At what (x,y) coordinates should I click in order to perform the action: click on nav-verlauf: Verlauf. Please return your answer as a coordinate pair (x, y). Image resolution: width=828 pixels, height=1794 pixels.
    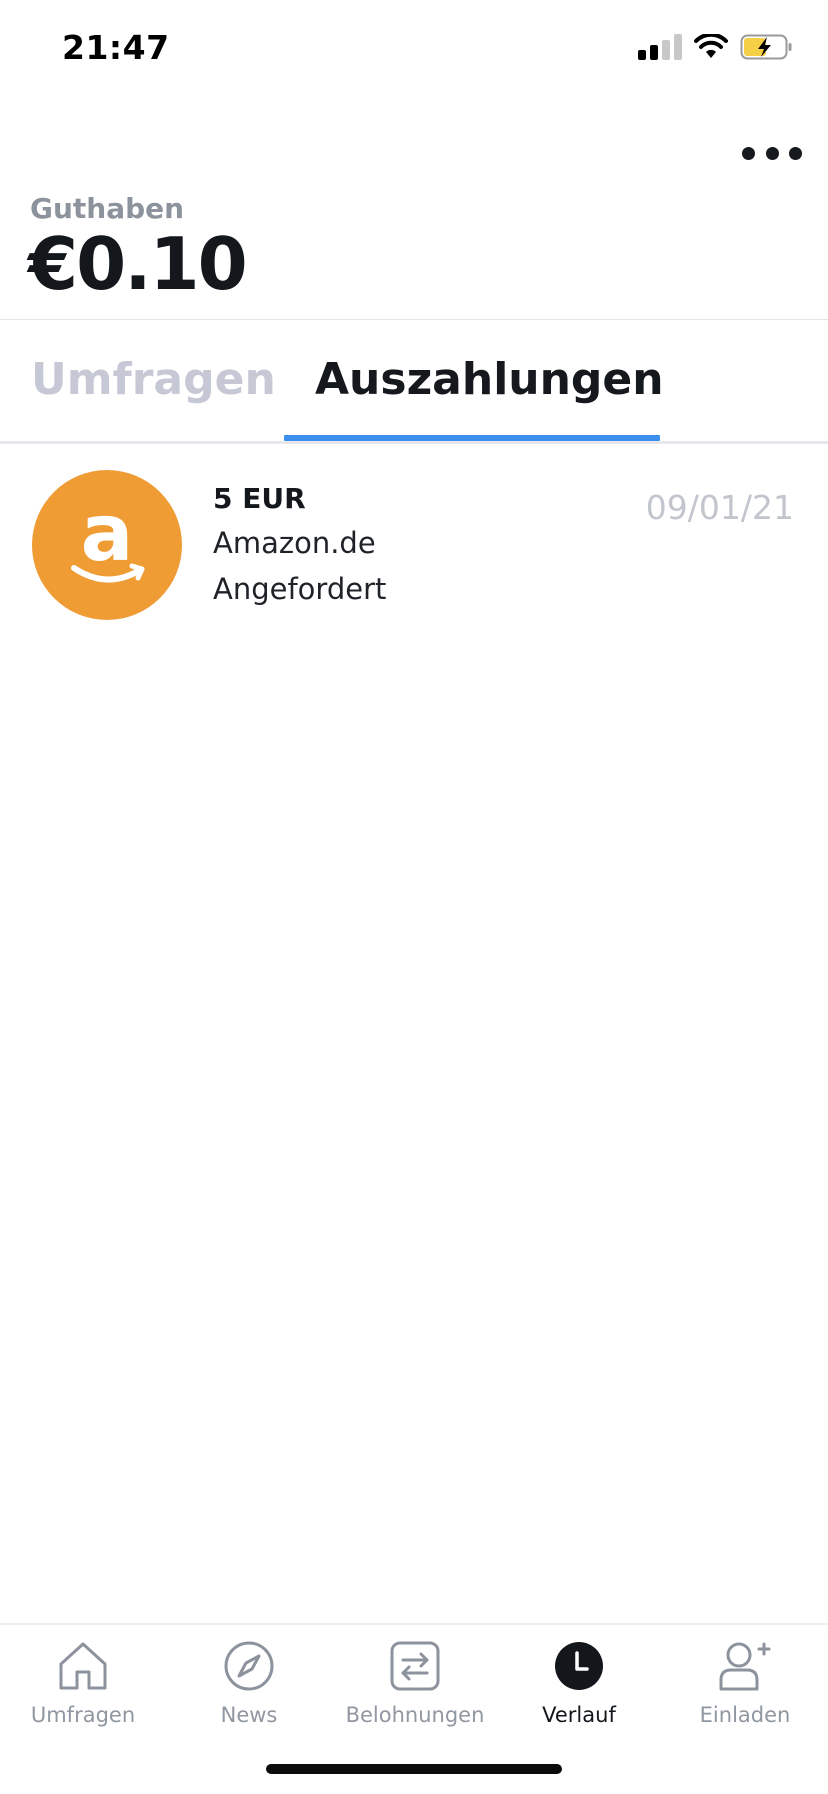
    Looking at the image, I should click on (579, 1683).